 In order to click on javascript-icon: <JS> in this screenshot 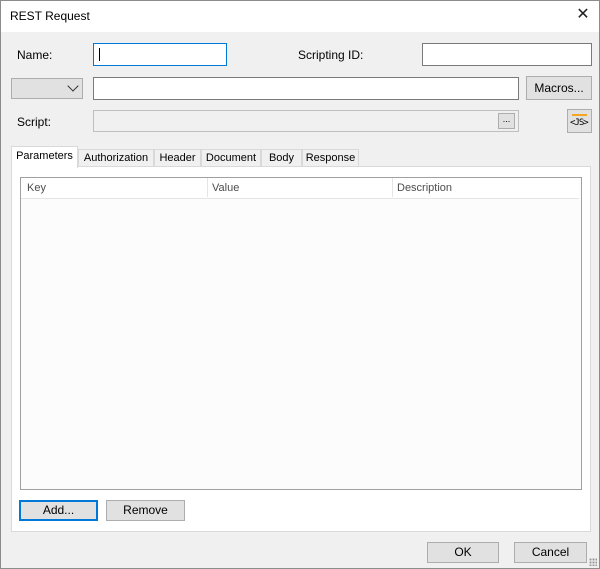, I will do `click(579, 121)`.